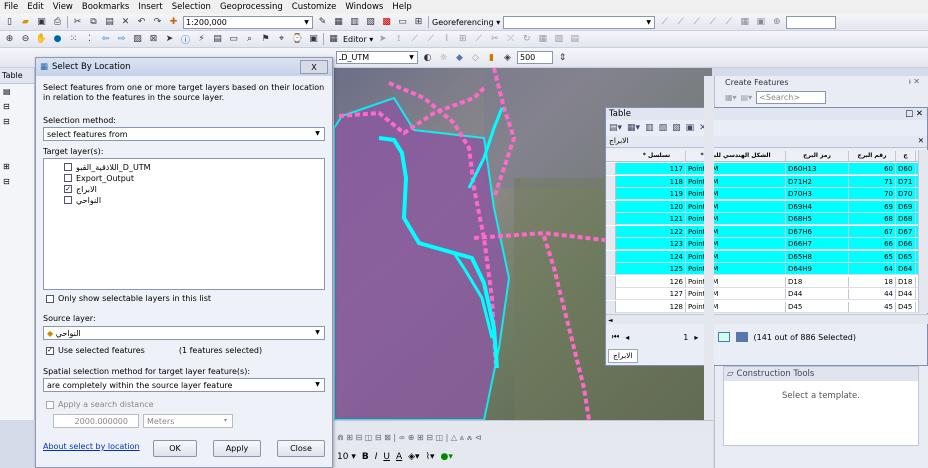 The width and height of the screenshot is (928, 468). What do you see at coordinates (314, 7) in the screenshot?
I see `menu-item-customize: Customize` at bounding box center [314, 7].